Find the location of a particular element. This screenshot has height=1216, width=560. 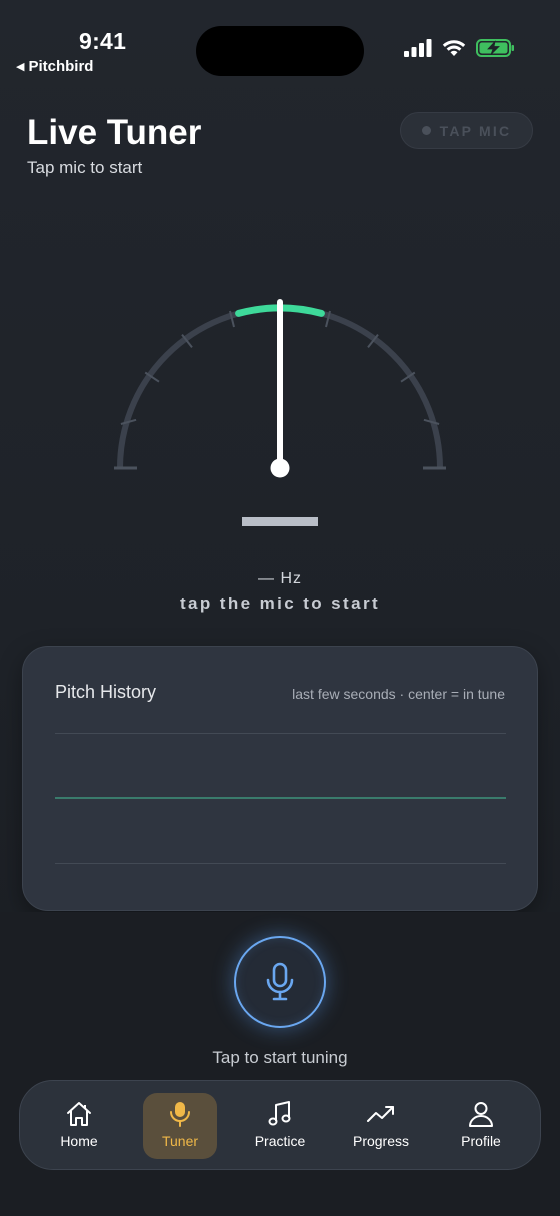

tab-profile-label: Profile is located at coordinates (481, 1141).